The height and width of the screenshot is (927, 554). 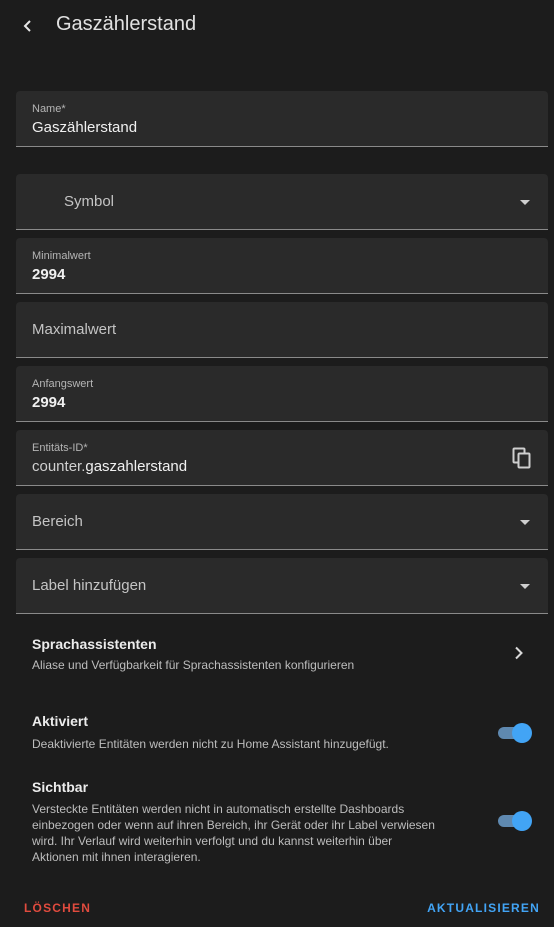 I want to click on initial-field-value: 2994, so click(x=49, y=402).